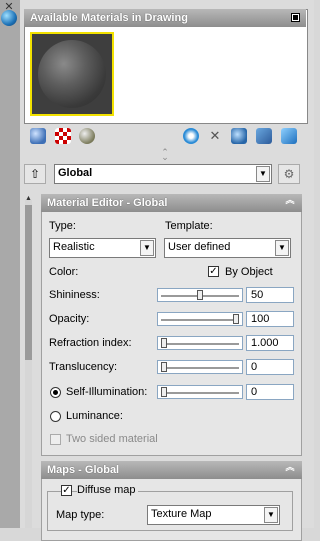  What do you see at coordinates (171, 203) in the screenshot?
I see `material-editor-header: Material Editor - Global ︽` at bounding box center [171, 203].